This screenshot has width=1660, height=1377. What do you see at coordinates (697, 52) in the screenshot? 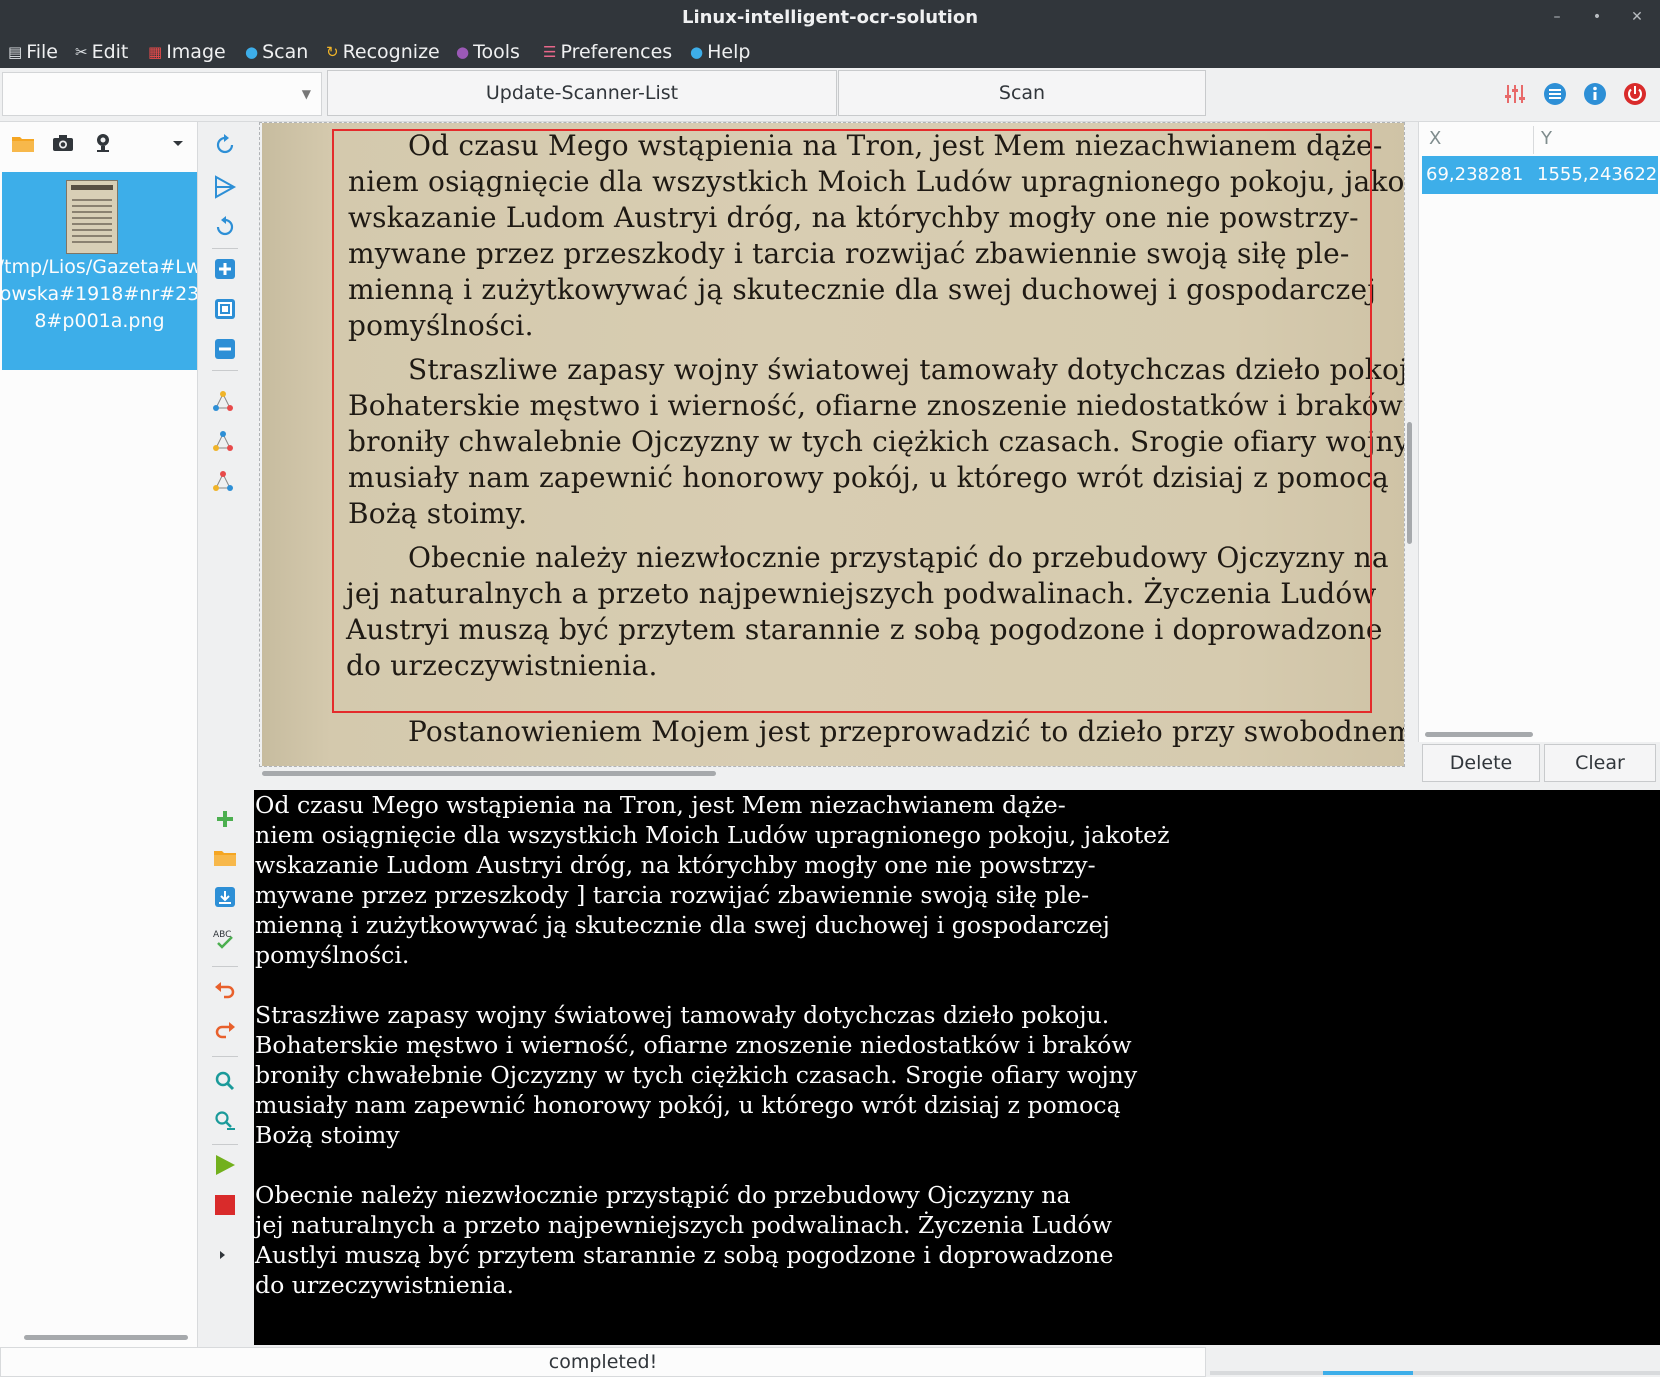
I see `help-icon: ●` at bounding box center [697, 52].